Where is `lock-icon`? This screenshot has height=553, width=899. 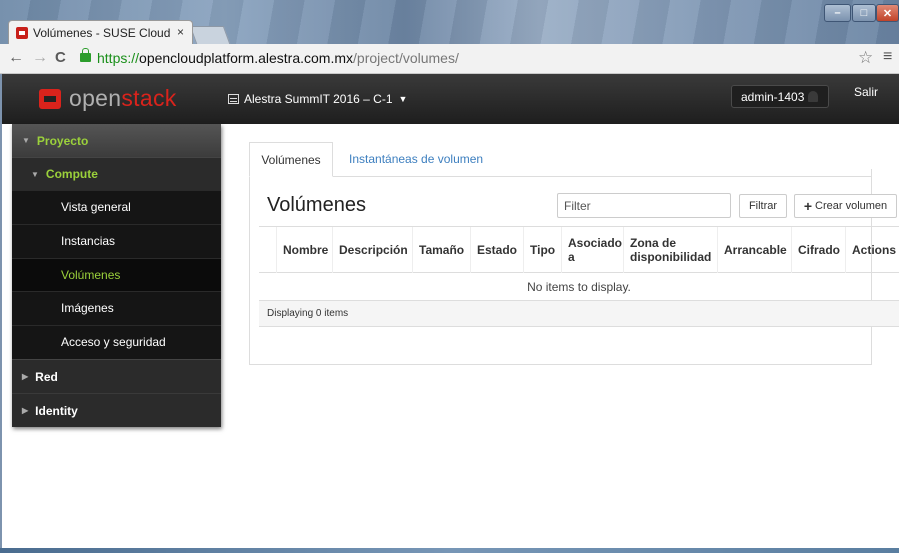
lock-icon is located at coordinates (85, 55).